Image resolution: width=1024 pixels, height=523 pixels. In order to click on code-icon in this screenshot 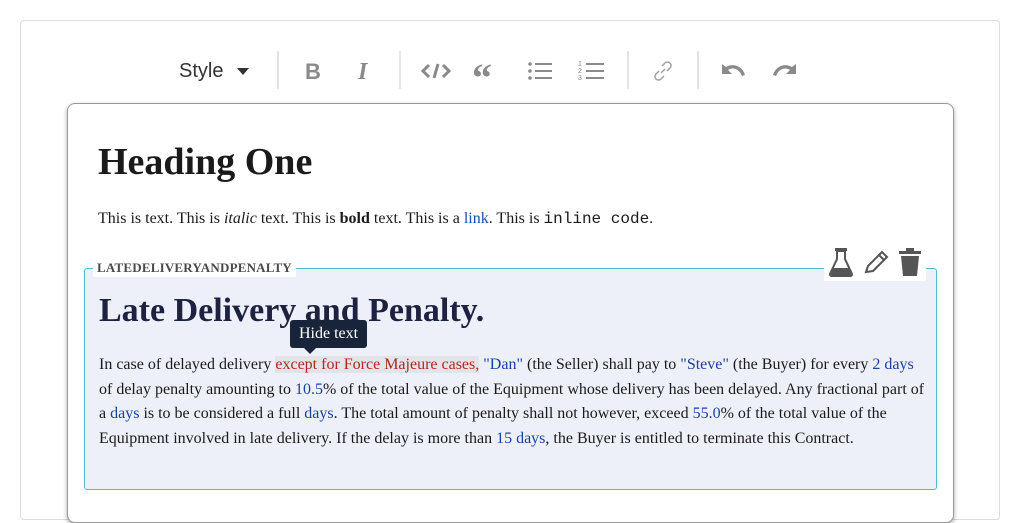, I will do `click(436, 71)`.